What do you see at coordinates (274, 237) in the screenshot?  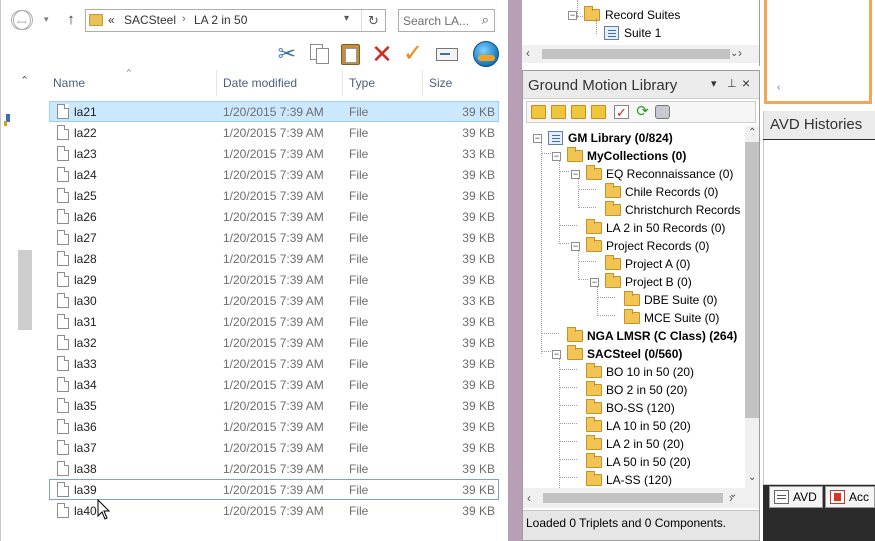 I see `file-row: la27 1/20/2015 7:39 AM File 39 KB` at bounding box center [274, 237].